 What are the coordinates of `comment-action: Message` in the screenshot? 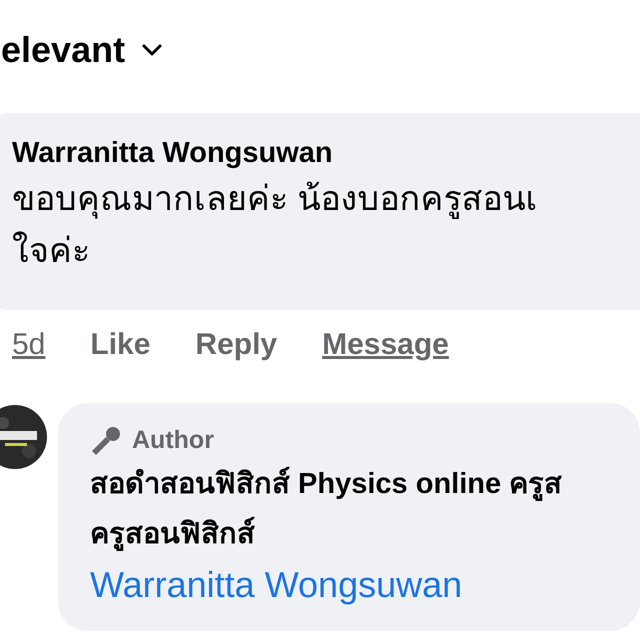 It's located at (385, 344).